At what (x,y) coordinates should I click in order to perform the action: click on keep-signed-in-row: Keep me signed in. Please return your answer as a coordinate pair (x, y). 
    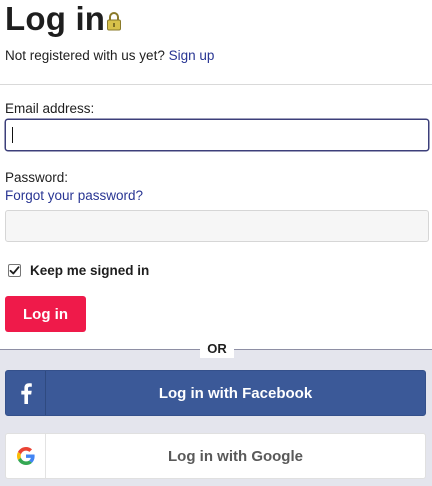
    Looking at the image, I should click on (78, 270).